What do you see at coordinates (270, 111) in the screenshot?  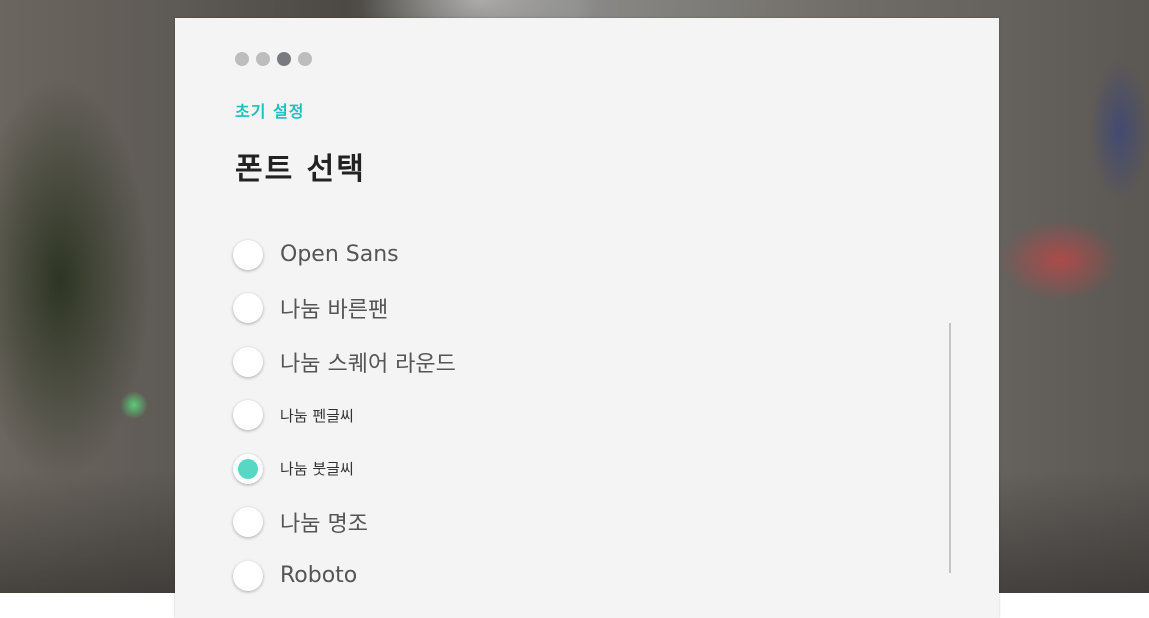 I see `page-subtitle: 초기 설정` at bounding box center [270, 111].